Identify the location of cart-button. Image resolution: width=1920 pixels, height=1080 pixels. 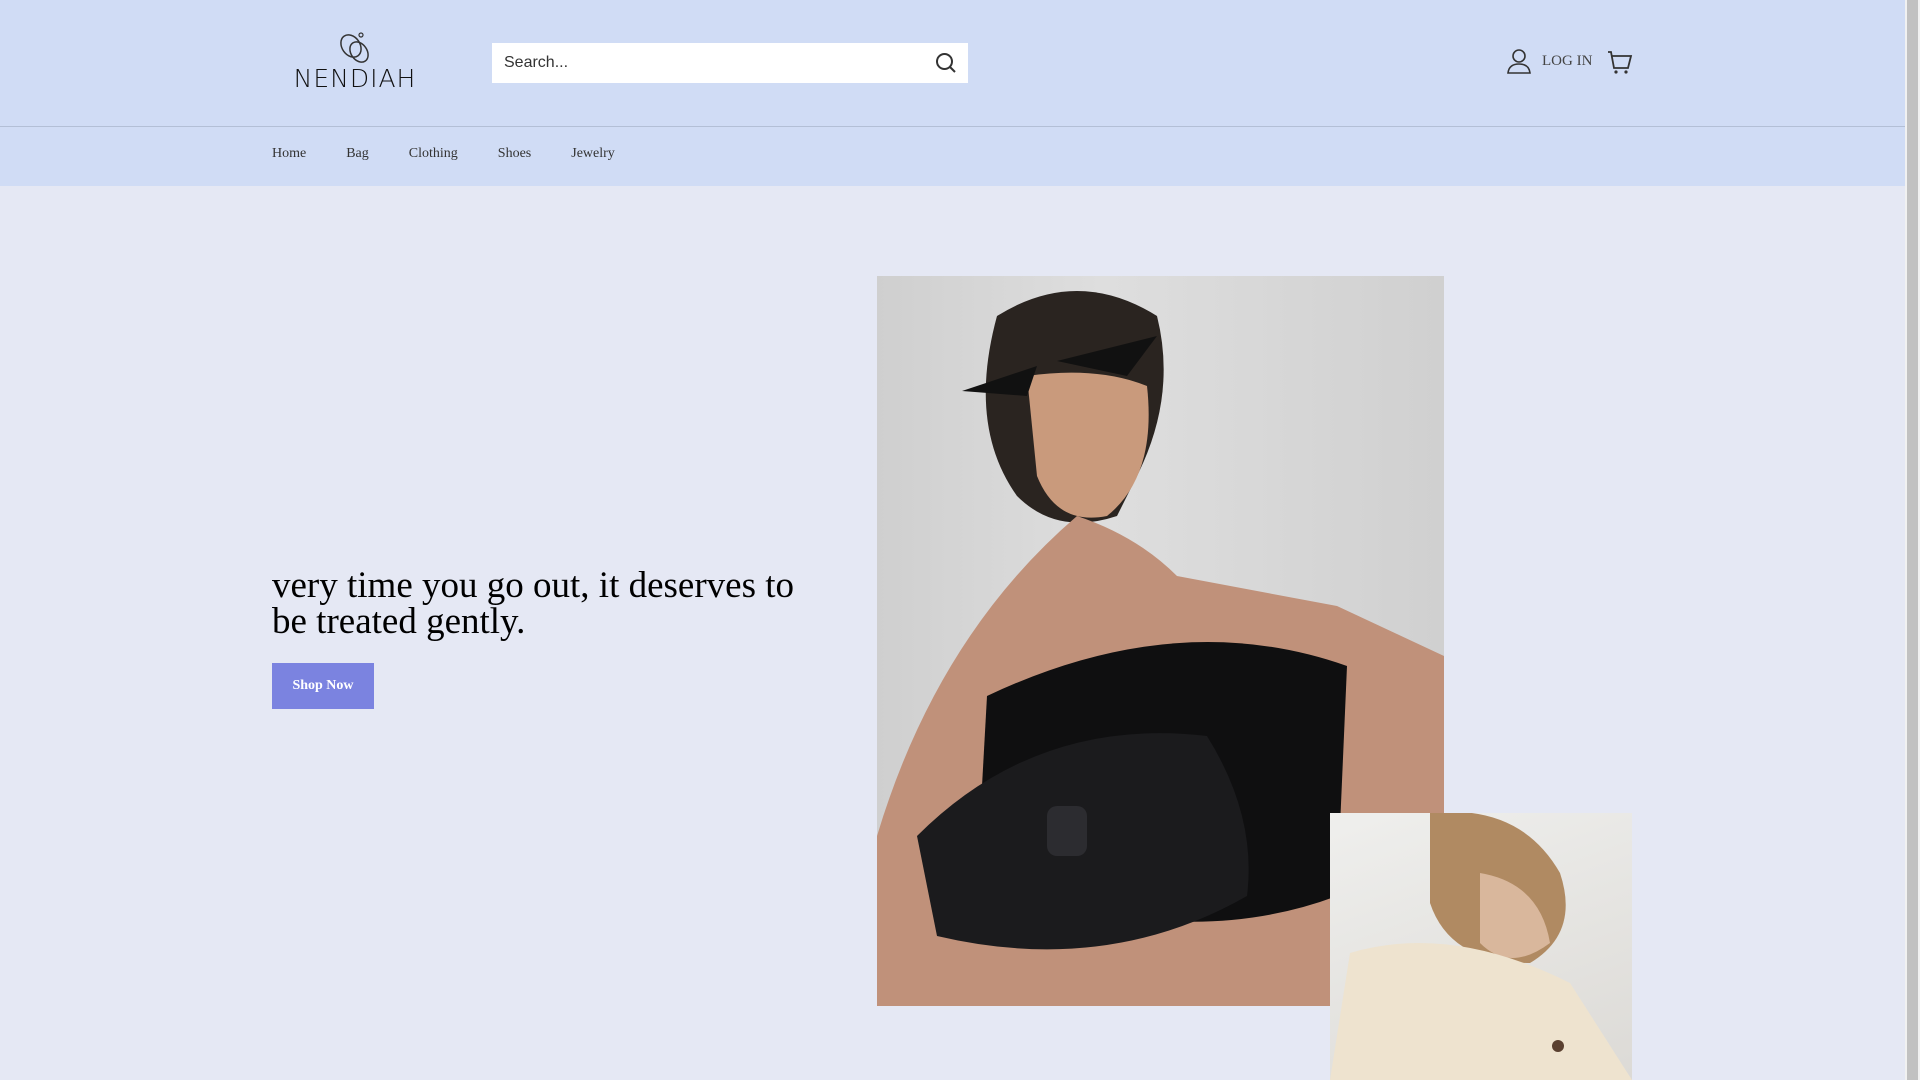
(1620, 64).